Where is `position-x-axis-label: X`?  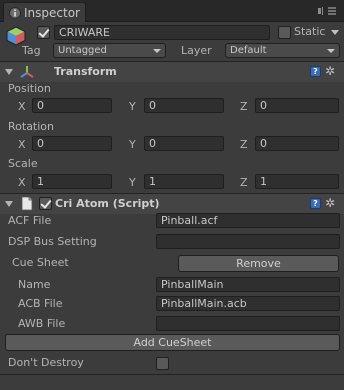
position-x-axis-label: X is located at coordinates (22, 106).